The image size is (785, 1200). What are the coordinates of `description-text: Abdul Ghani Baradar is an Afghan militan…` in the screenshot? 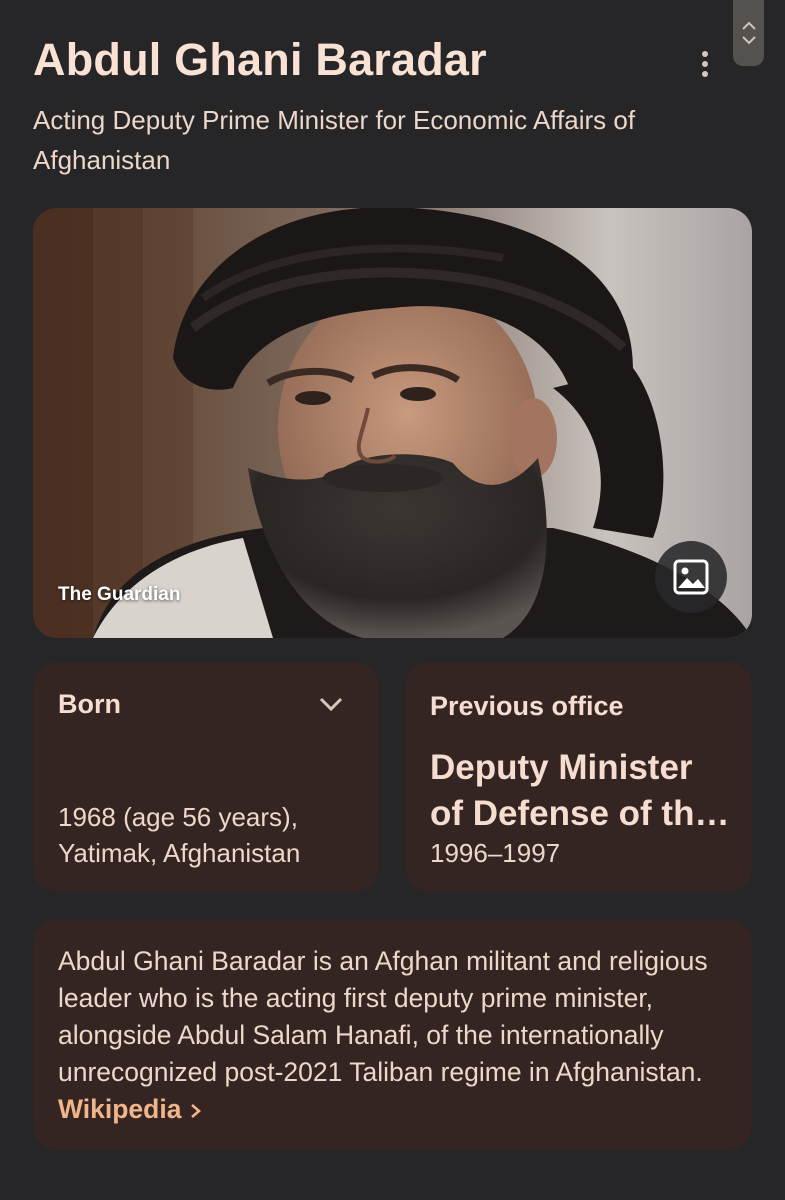 It's located at (383, 1035).